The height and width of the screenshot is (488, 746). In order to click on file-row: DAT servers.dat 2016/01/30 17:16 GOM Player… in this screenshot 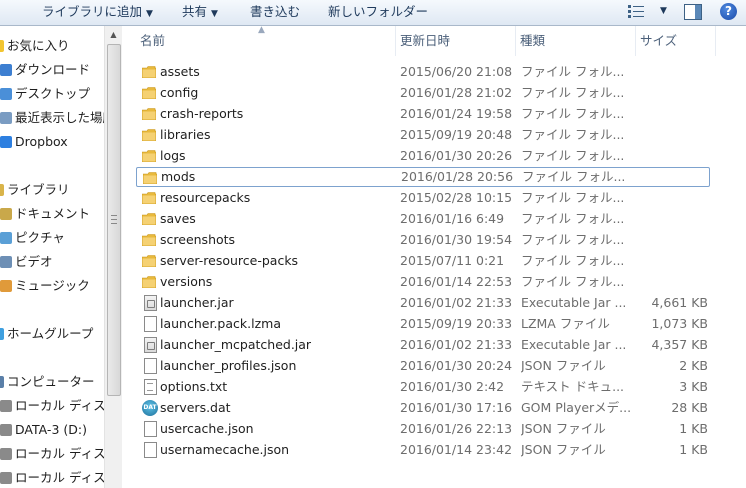, I will do `click(423, 408)`.